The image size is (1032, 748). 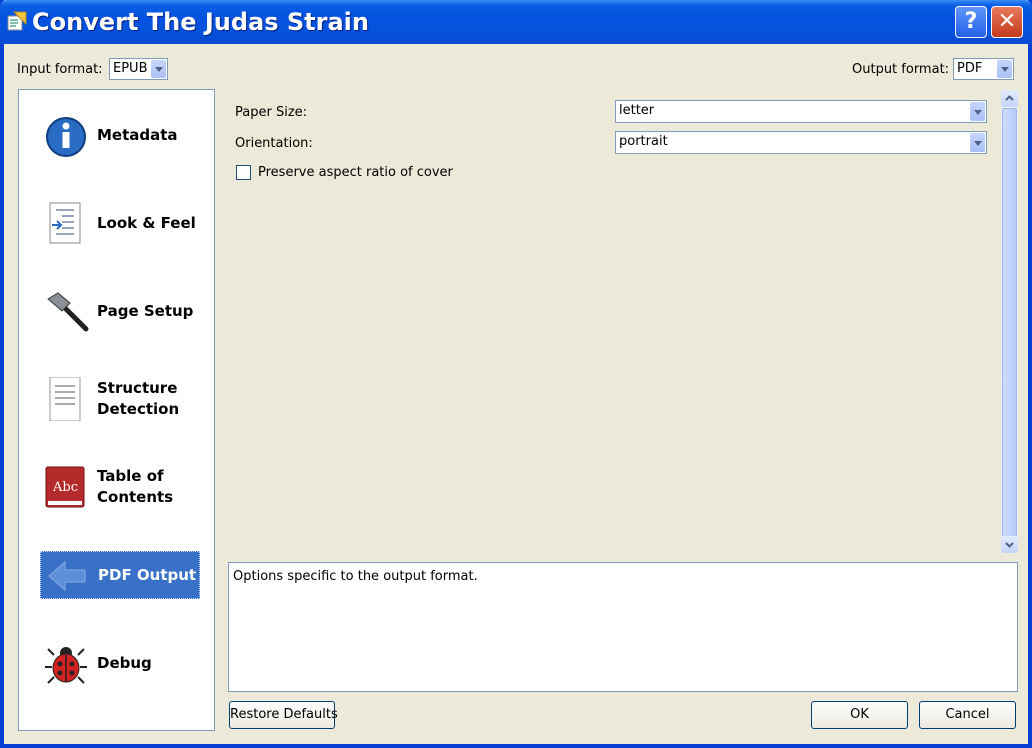 What do you see at coordinates (274, 143) in the screenshot?
I see `orientation-label: Orientation:` at bounding box center [274, 143].